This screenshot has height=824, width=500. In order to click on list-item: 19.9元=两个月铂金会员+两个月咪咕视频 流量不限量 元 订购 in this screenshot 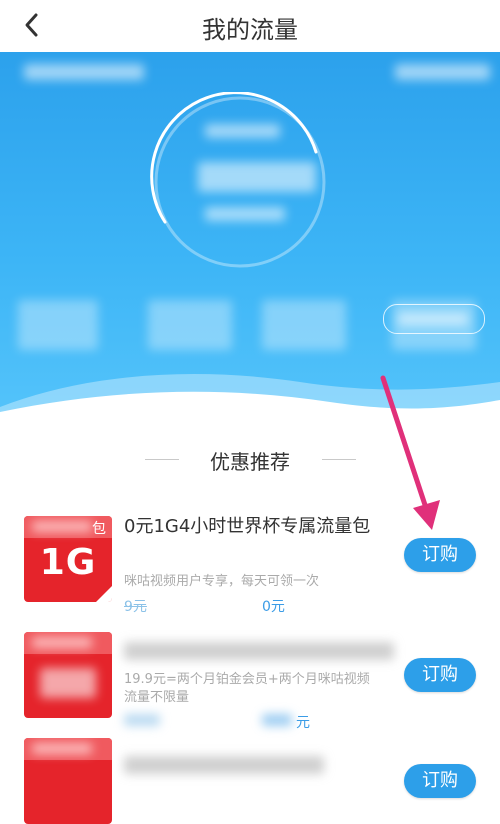, I will do `click(250, 683)`.